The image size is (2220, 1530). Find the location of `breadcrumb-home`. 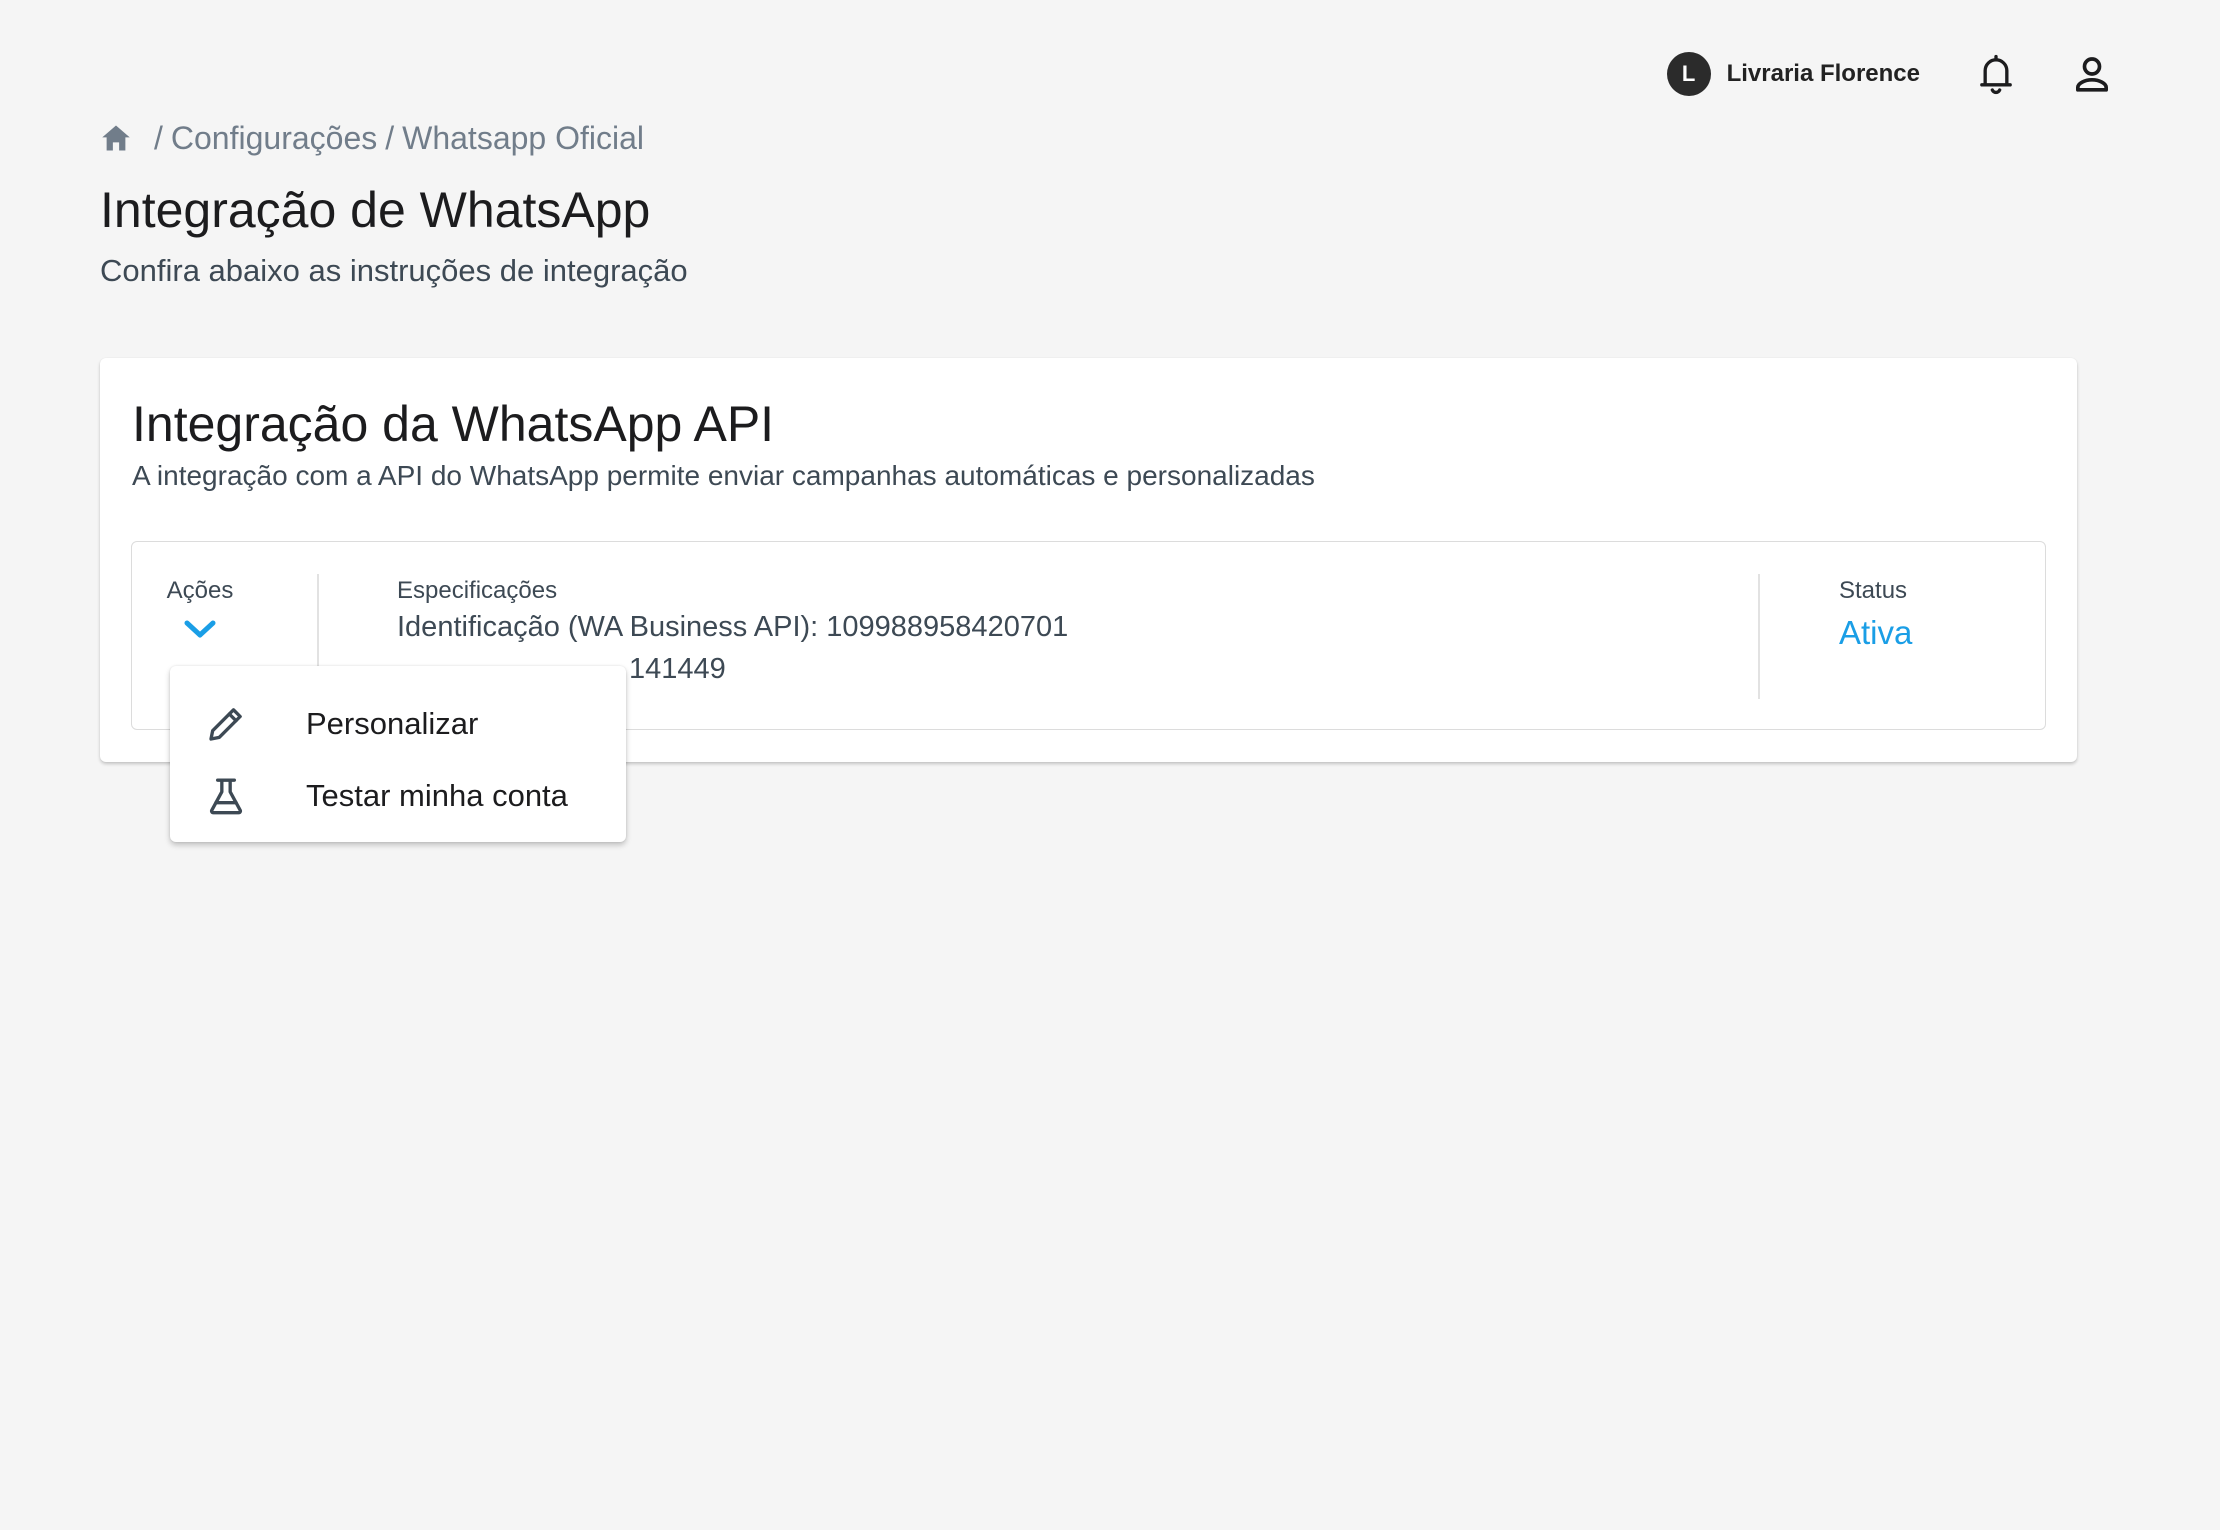

breadcrumb-home is located at coordinates (116, 138).